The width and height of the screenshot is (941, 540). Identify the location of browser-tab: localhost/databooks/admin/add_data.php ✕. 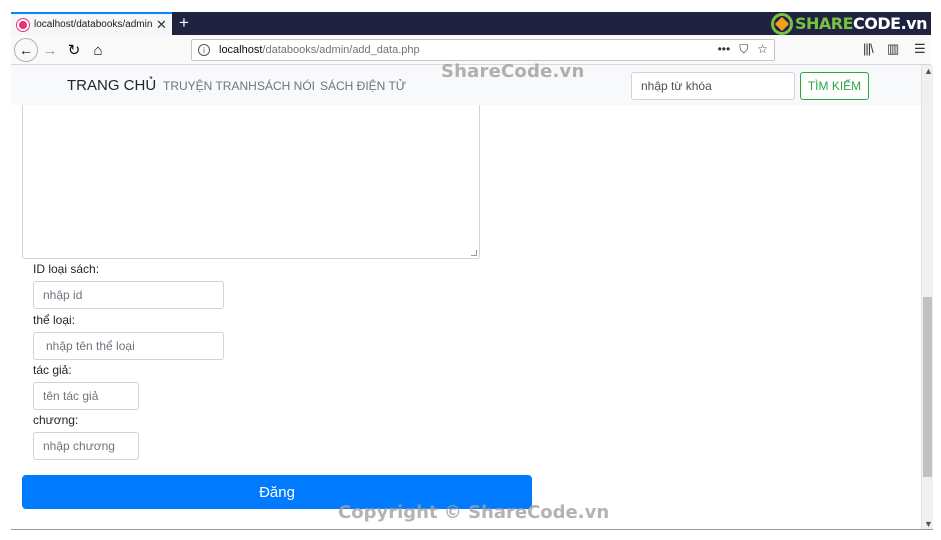
(91, 23).